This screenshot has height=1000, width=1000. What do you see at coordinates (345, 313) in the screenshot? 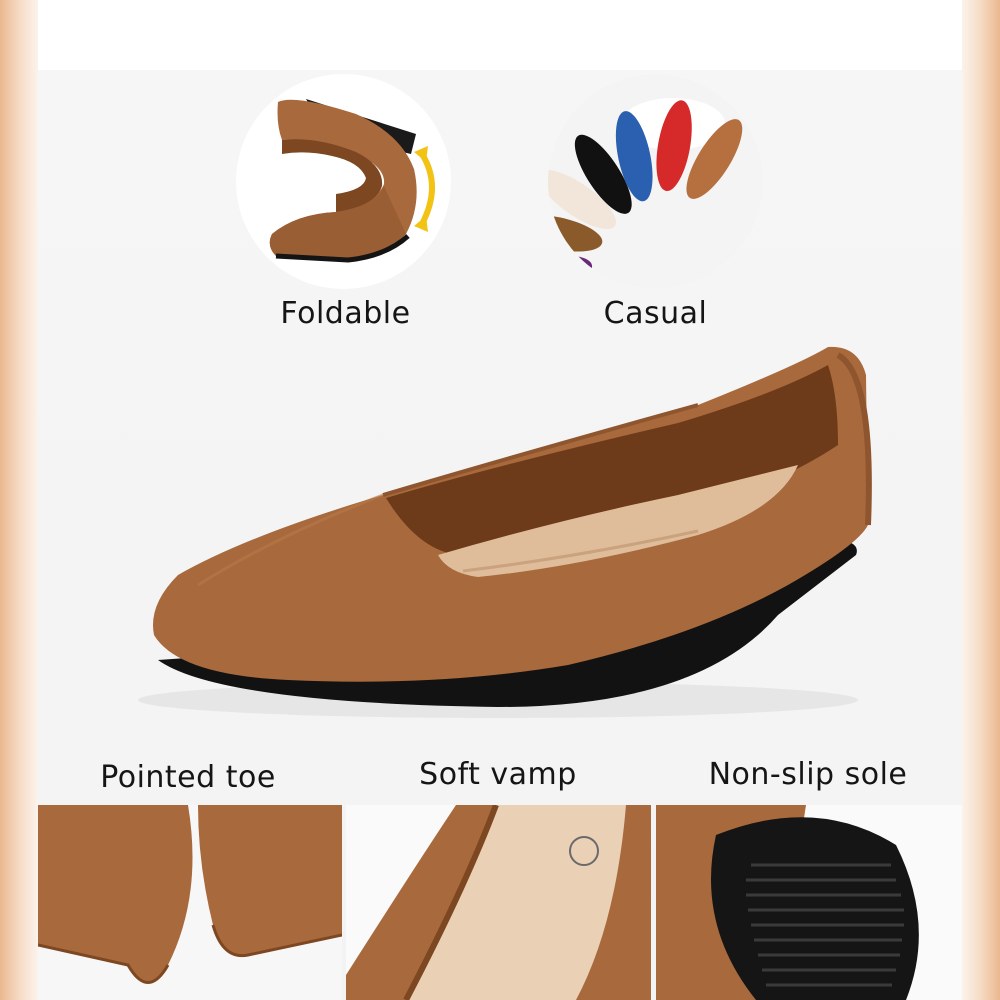
I see `foldable-label: Foldable` at bounding box center [345, 313].